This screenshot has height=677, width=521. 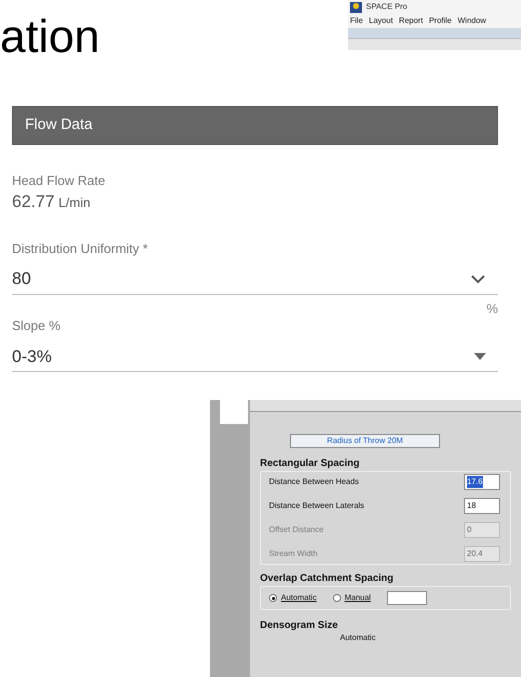 What do you see at coordinates (255, 279) in the screenshot?
I see `select-field: 80` at bounding box center [255, 279].